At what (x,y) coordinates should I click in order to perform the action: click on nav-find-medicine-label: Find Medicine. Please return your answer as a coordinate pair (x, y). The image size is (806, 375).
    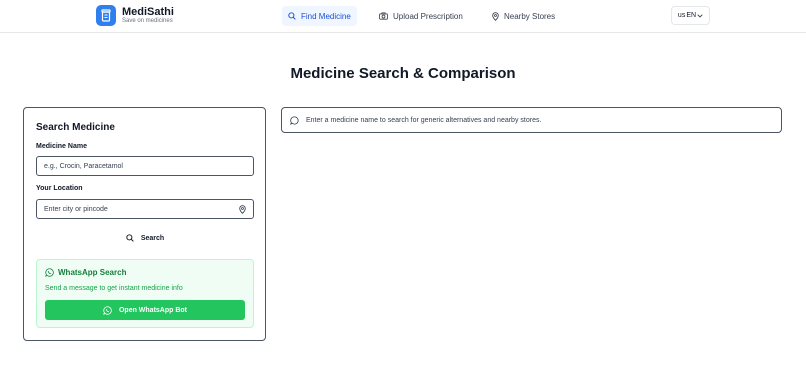
    Looking at the image, I should click on (326, 16).